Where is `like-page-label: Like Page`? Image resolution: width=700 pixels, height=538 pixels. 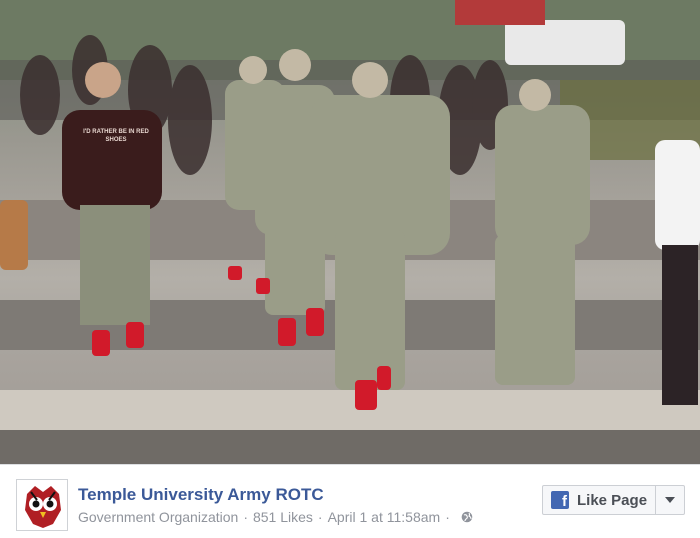
like-page-label: Like Page is located at coordinates (612, 500).